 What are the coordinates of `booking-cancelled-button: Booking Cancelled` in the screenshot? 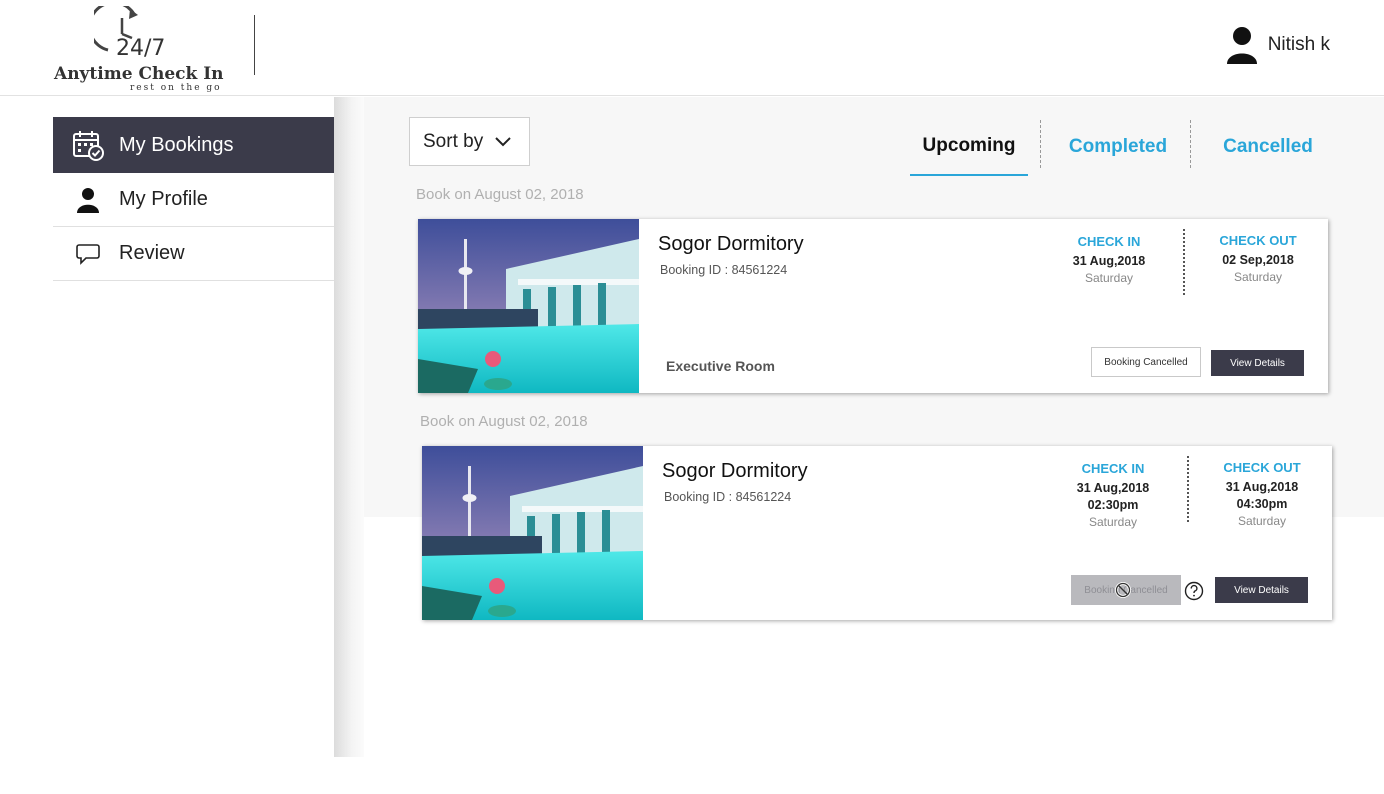 It's located at (1146, 362).